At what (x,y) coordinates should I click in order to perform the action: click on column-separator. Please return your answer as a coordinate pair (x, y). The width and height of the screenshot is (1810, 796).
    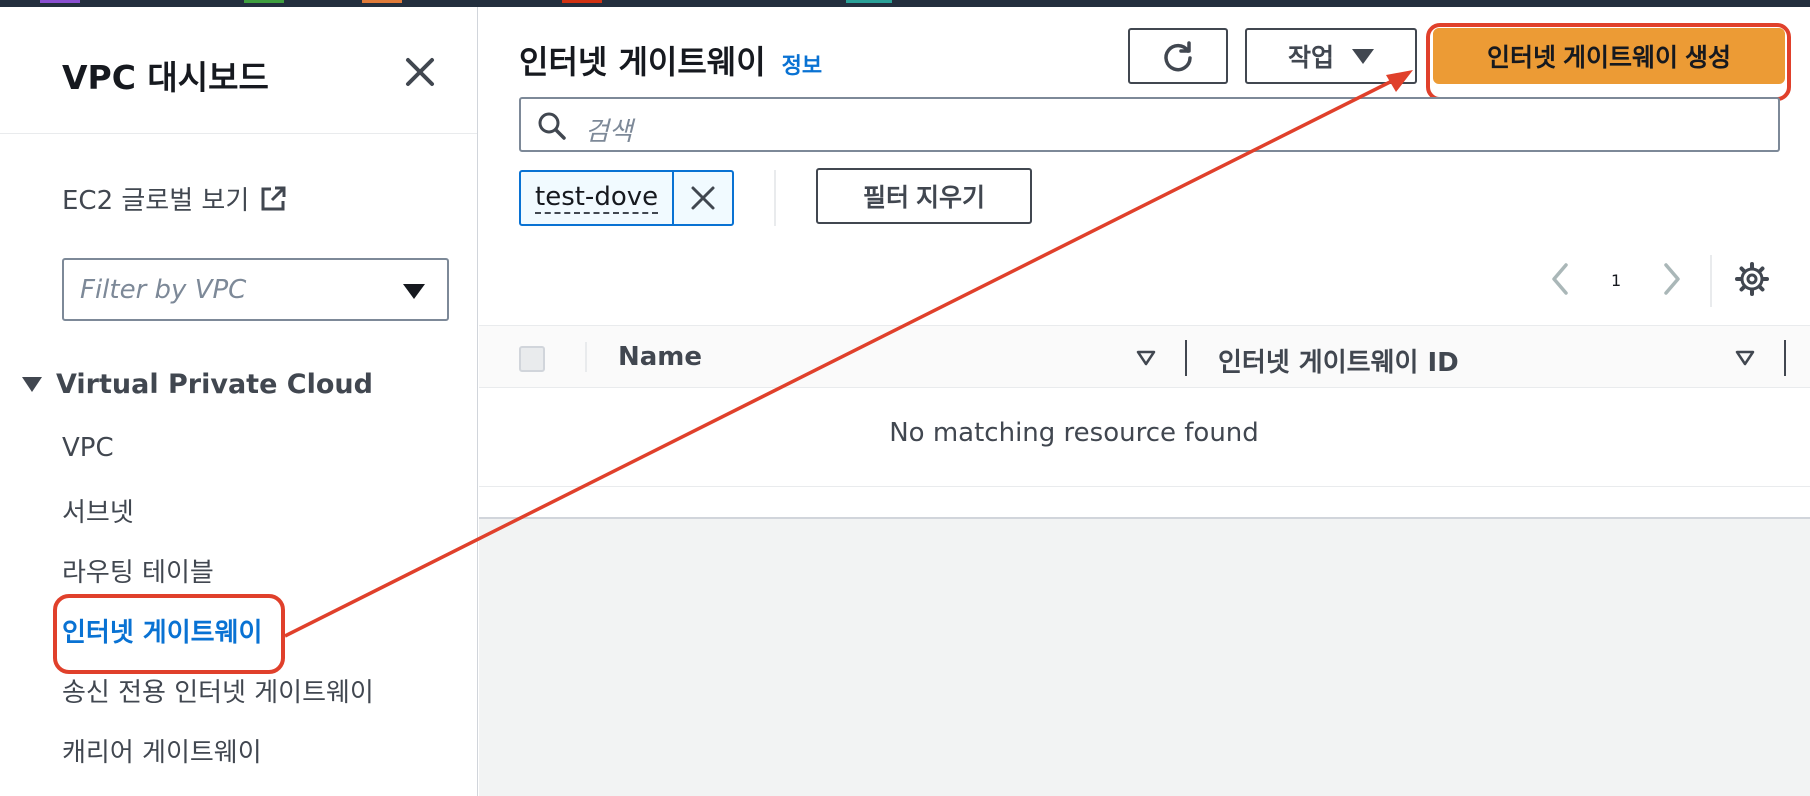
    Looking at the image, I should click on (586, 357).